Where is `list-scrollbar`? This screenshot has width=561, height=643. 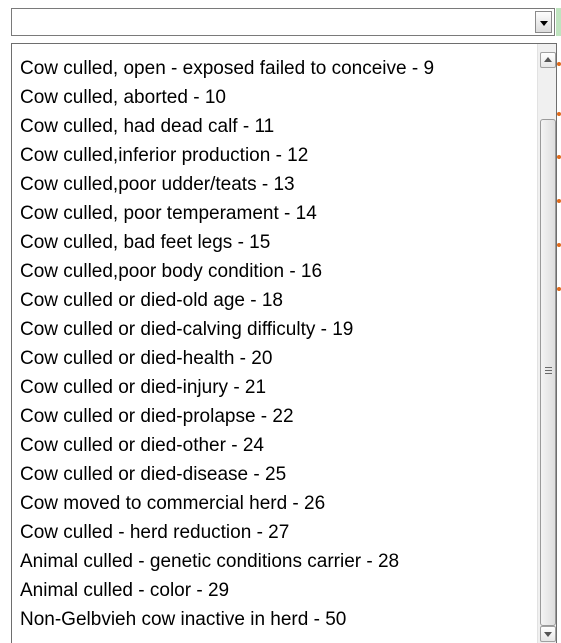 list-scrollbar is located at coordinates (546, 343).